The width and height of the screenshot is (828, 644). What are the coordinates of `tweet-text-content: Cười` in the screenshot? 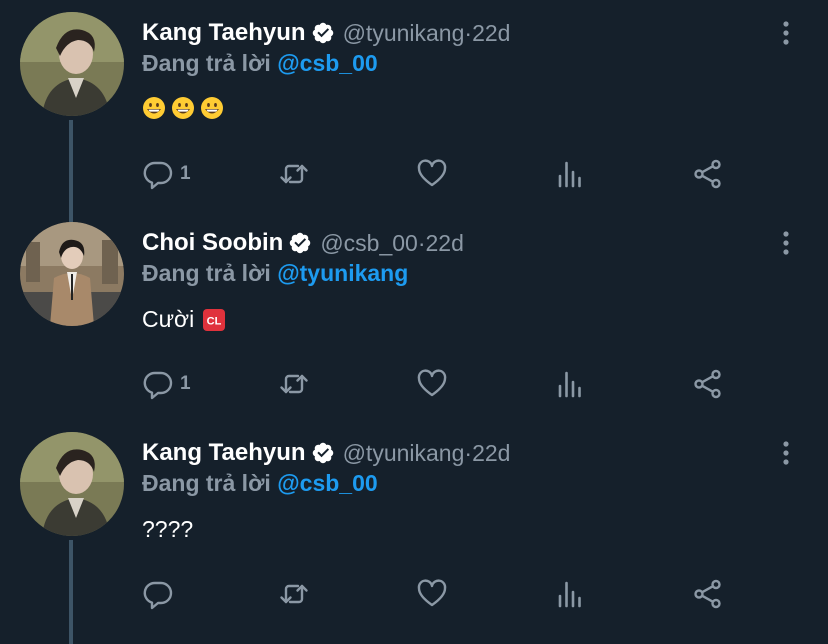 It's located at (168, 319).